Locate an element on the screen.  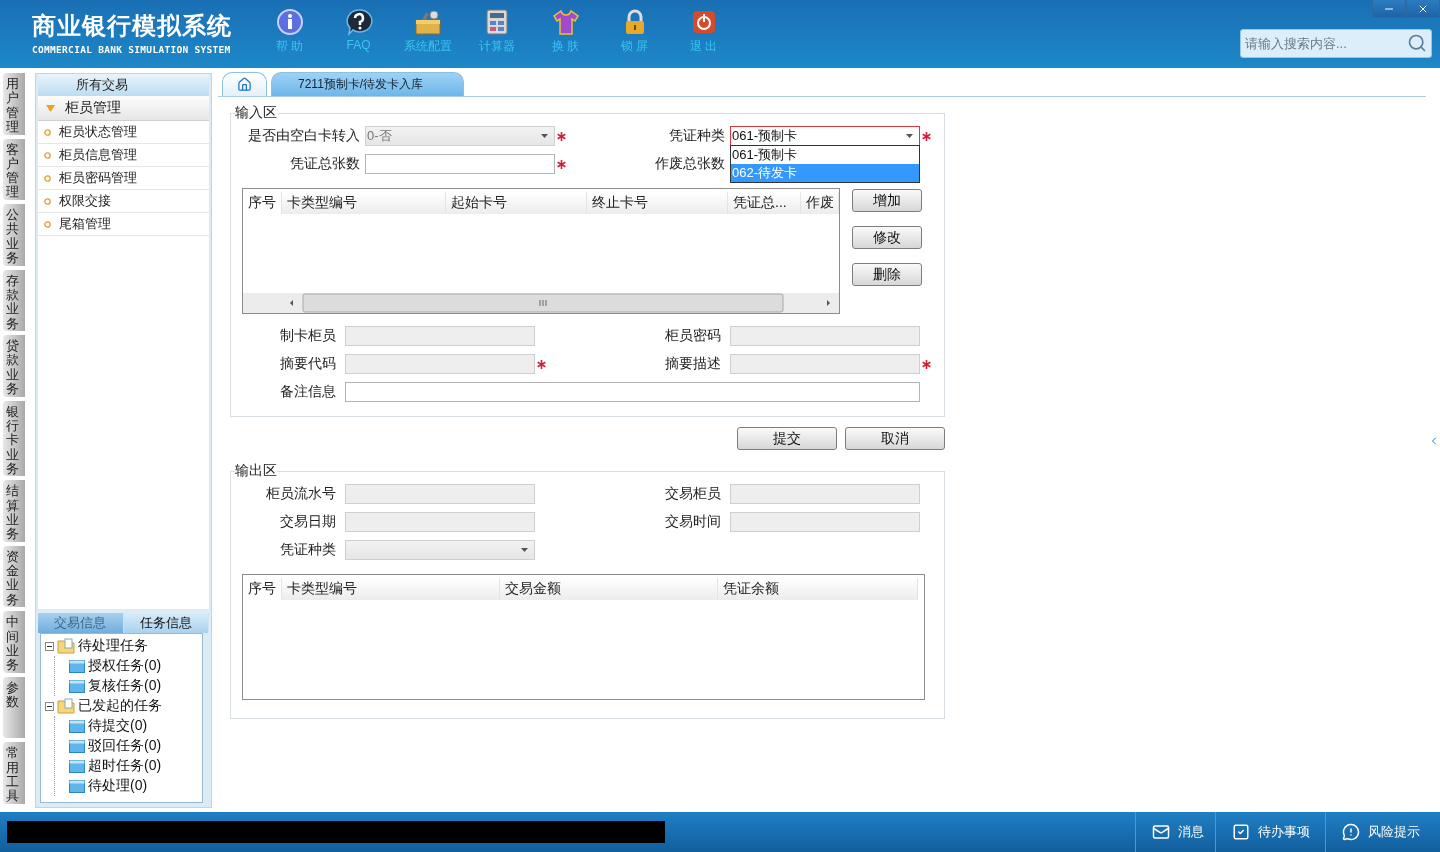
tree-item: 已发起的任务 is located at coordinates (120, 706).